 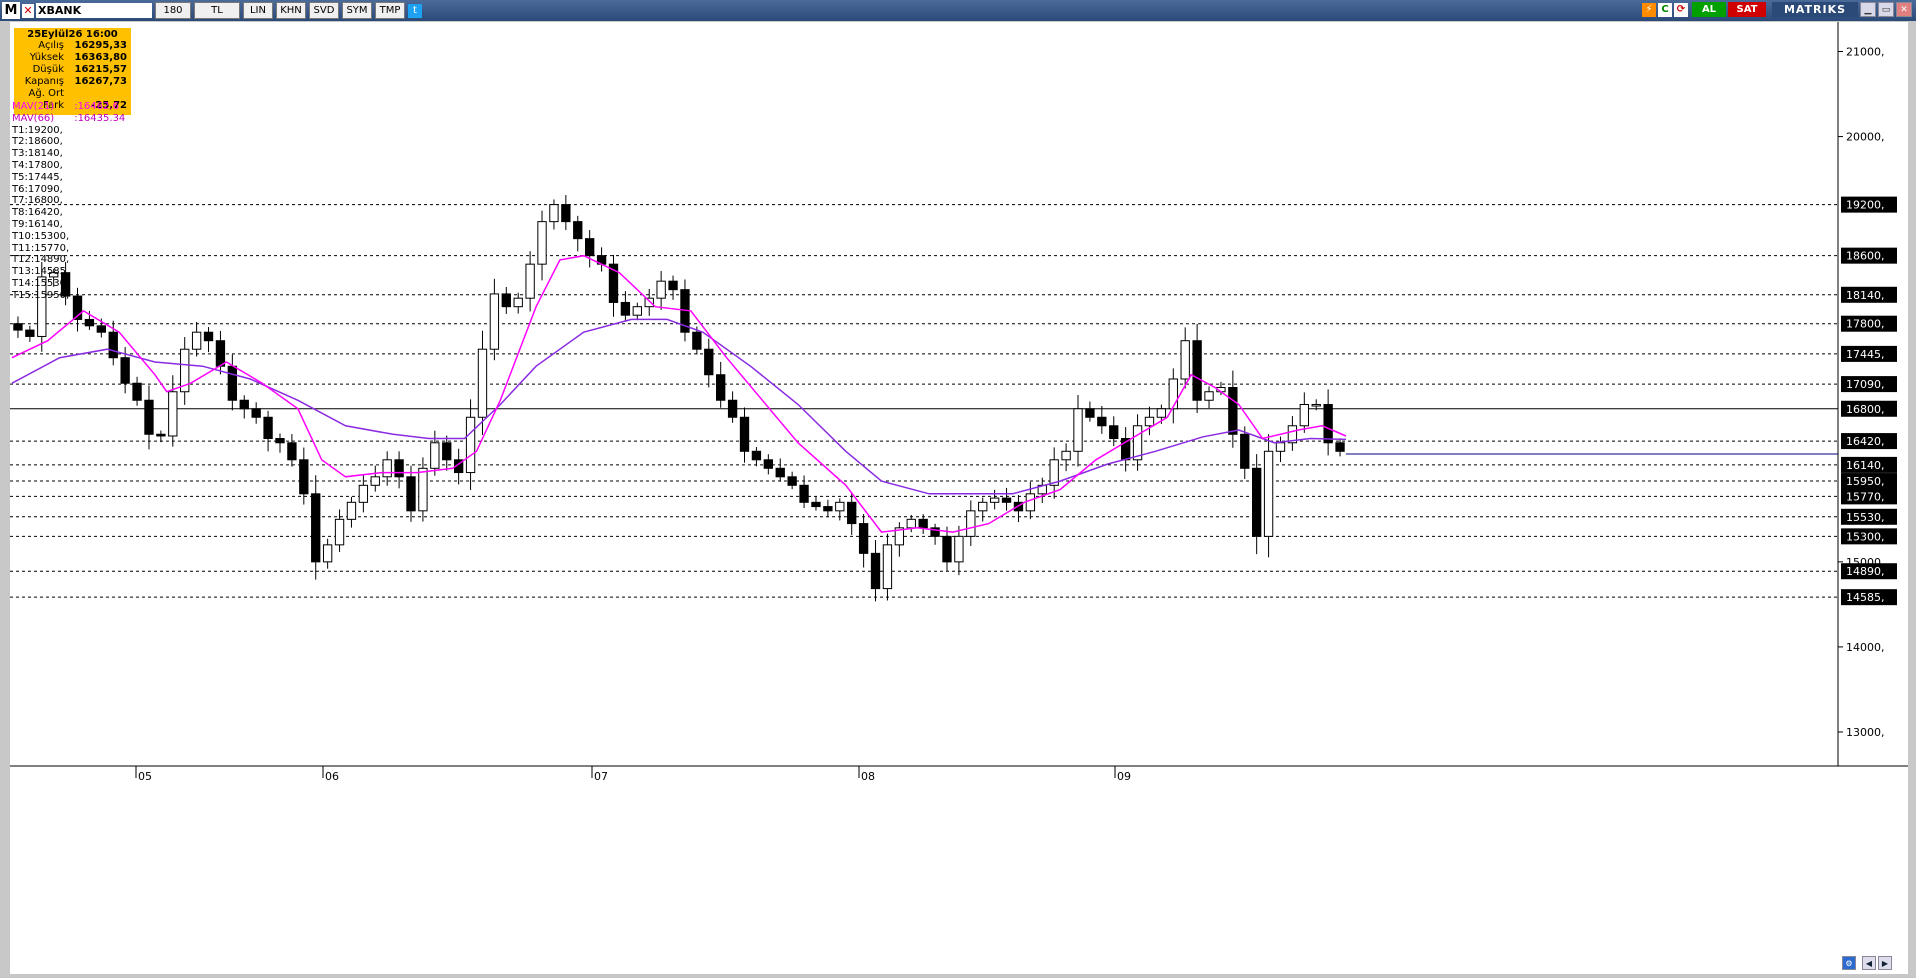 What do you see at coordinates (46, 93) in the screenshot?
I see `info-row-wavg: Ağ. Ort` at bounding box center [46, 93].